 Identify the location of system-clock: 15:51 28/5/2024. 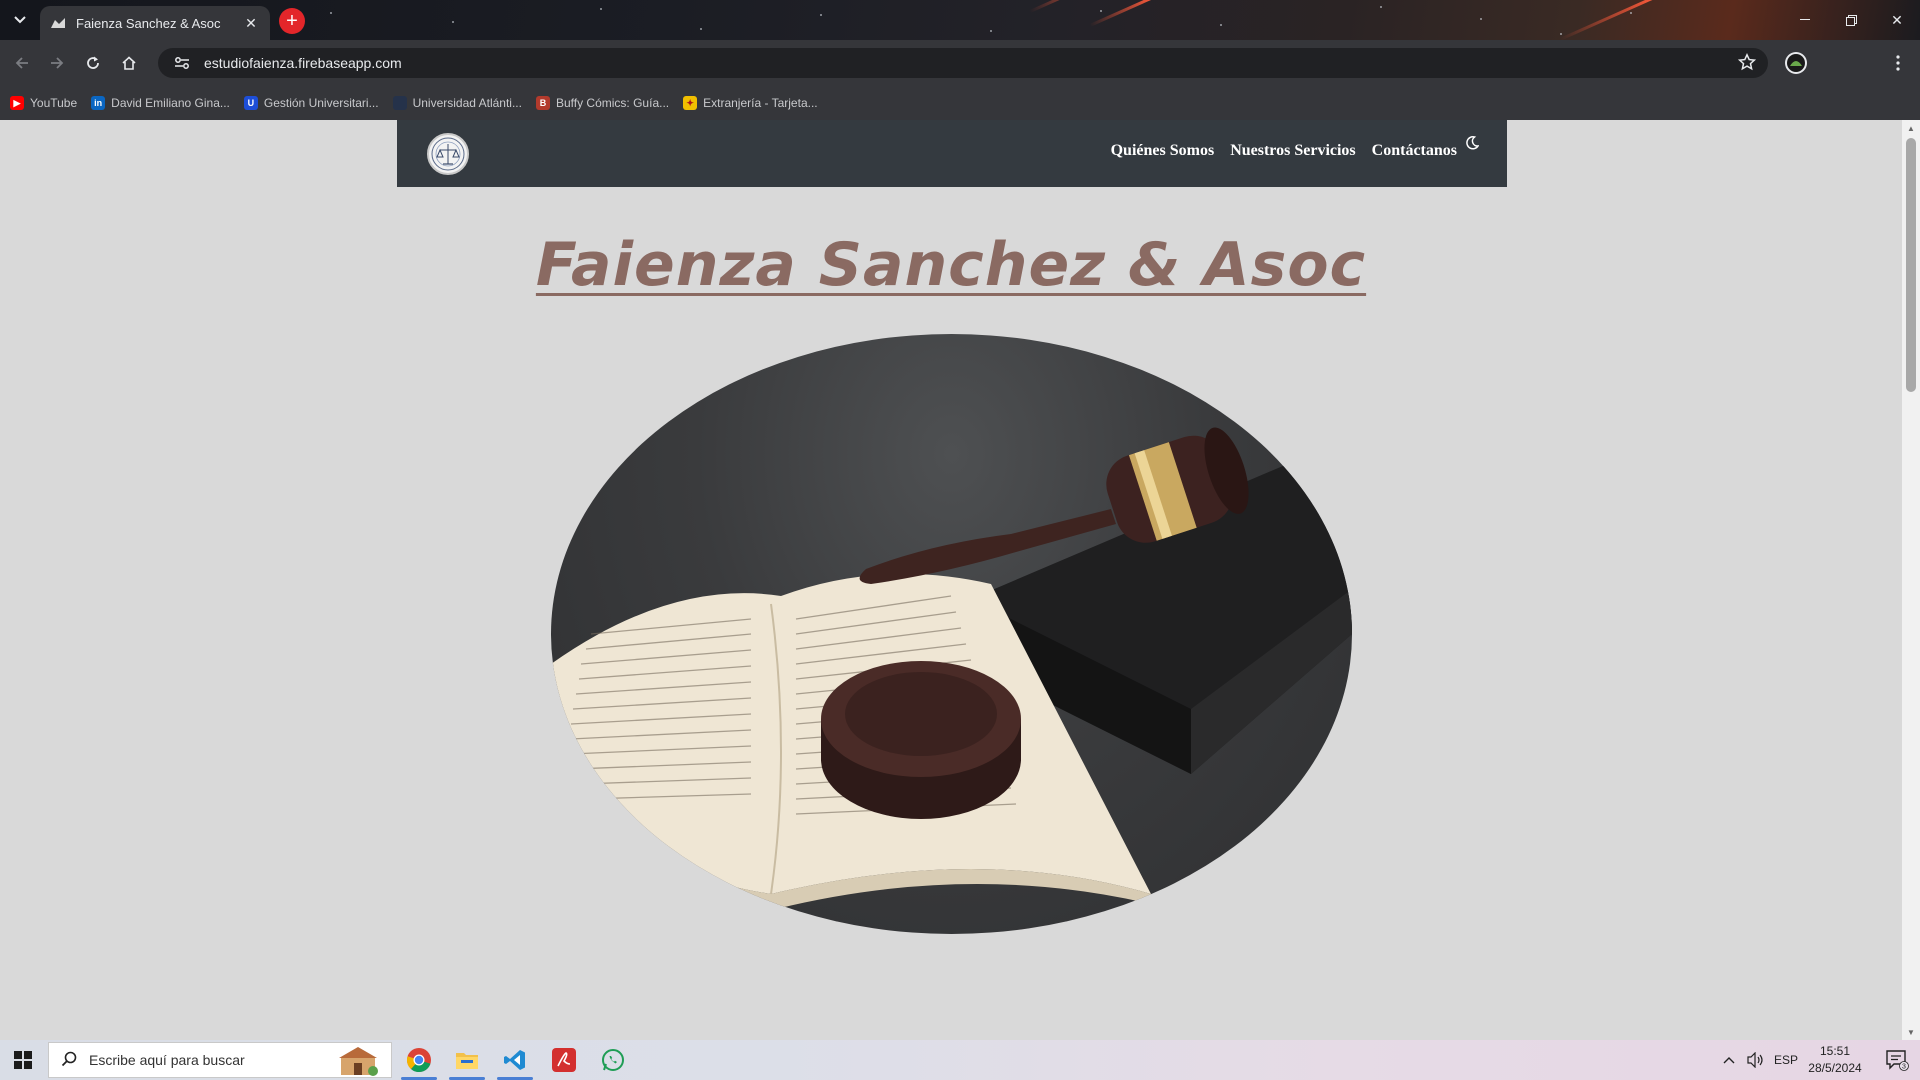
(1835, 1060).